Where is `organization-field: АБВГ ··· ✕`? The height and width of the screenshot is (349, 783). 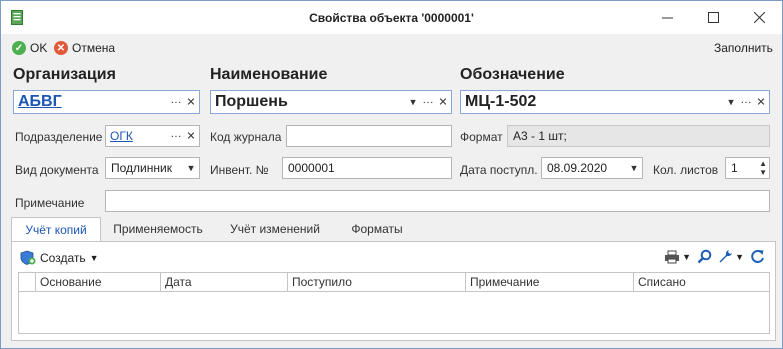 organization-field: АБВГ ··· ✕ is located at coordinates (106, 102).